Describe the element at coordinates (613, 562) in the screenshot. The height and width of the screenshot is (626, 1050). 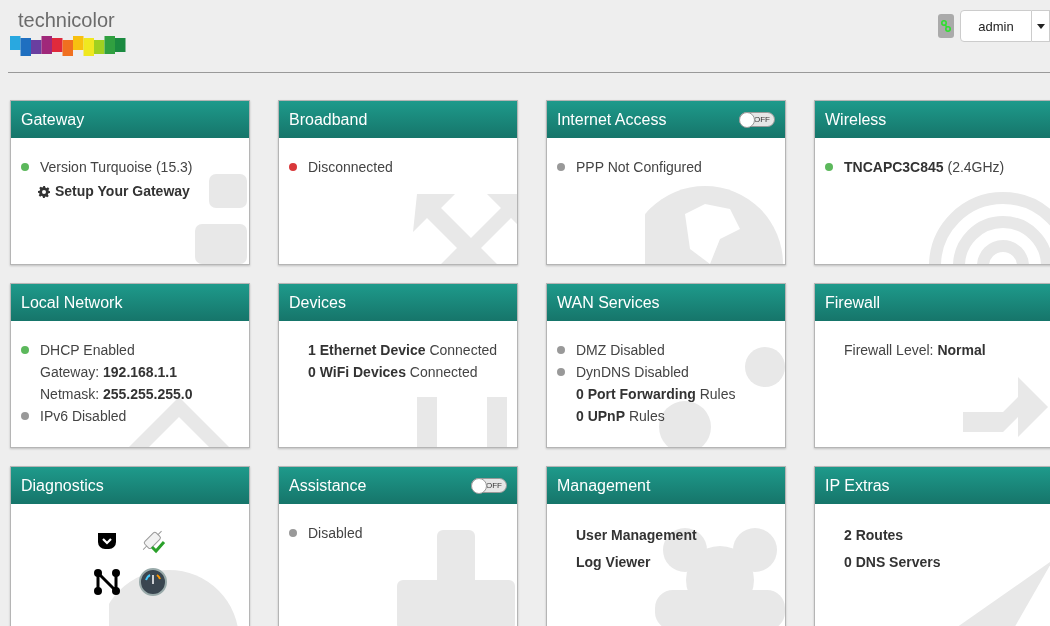
I see `card-link: Log Viewer` at that location.